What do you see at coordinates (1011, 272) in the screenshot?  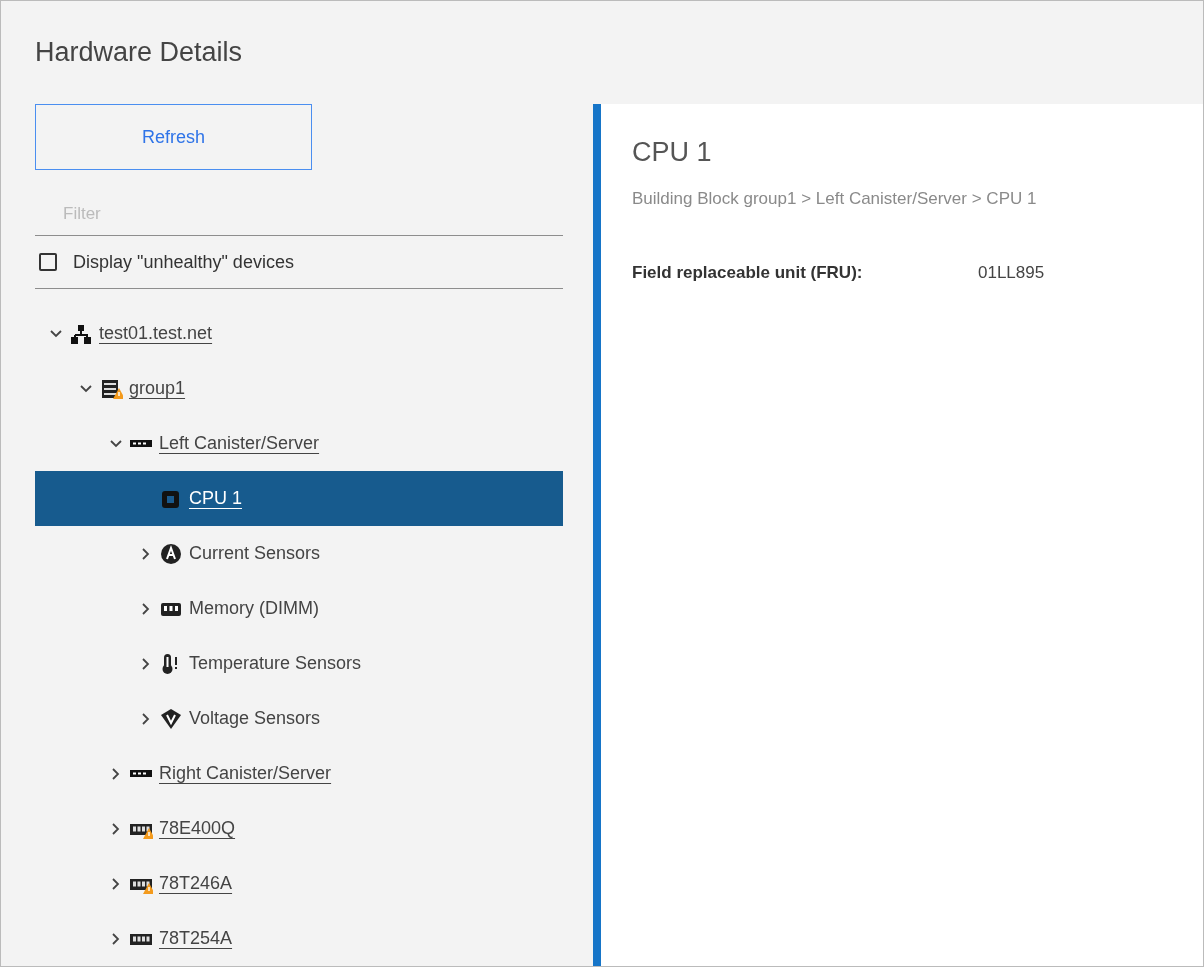 I see `field-value: 01LL895` at bounding box center [1011, 272].